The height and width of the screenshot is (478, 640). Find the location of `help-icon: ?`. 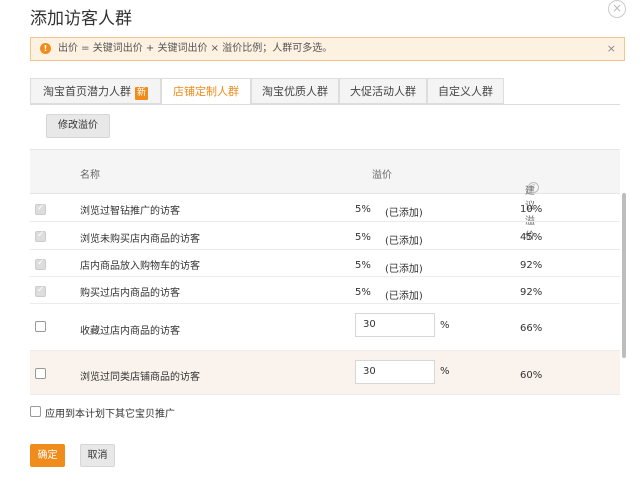

help-icon: ? is located at coordinates (533, 187).